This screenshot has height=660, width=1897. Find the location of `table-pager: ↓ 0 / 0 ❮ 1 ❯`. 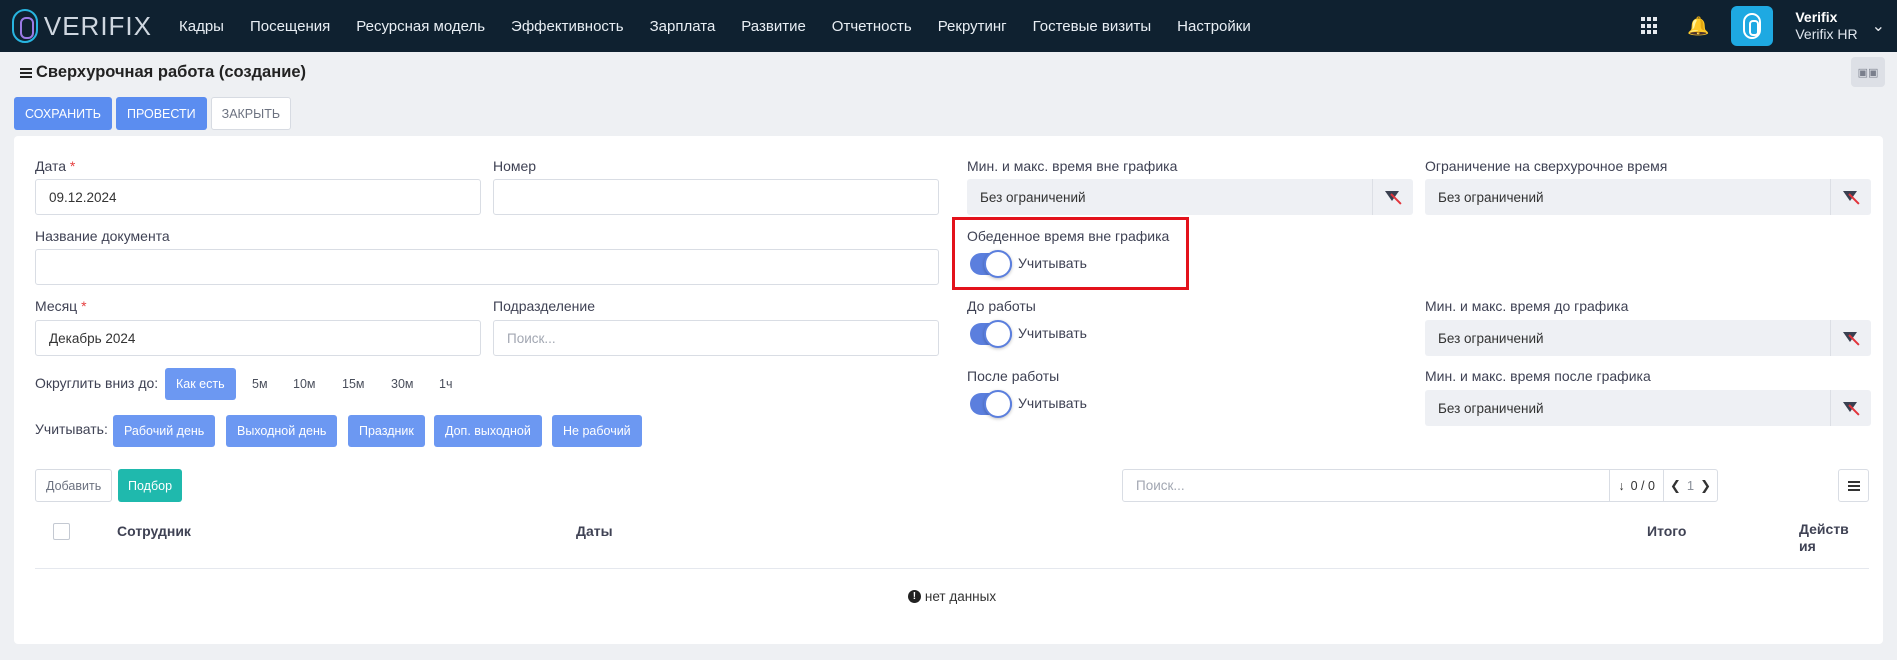

table-pager: ↓ 0 / 0 ❮ 1 ❯ is located at coordinates (1663, 485).